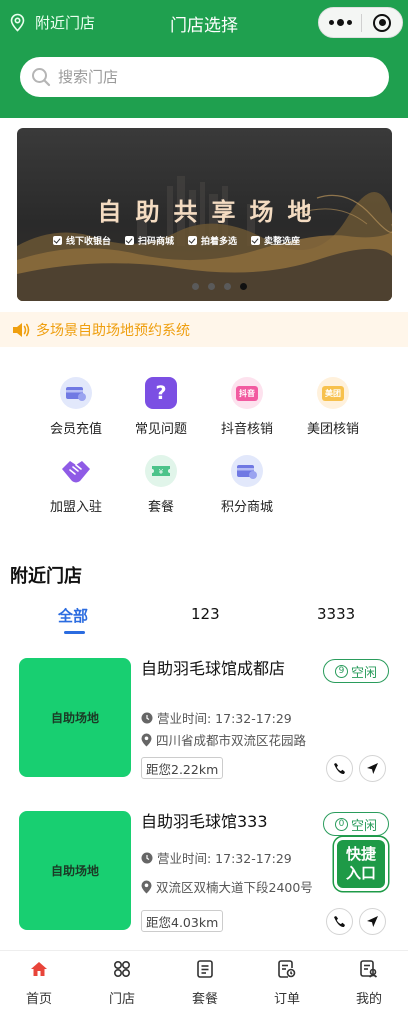  Describe the element at coordinates (356, 824) in the screenshot. I see `status-badge: 0 空闲` at that location.